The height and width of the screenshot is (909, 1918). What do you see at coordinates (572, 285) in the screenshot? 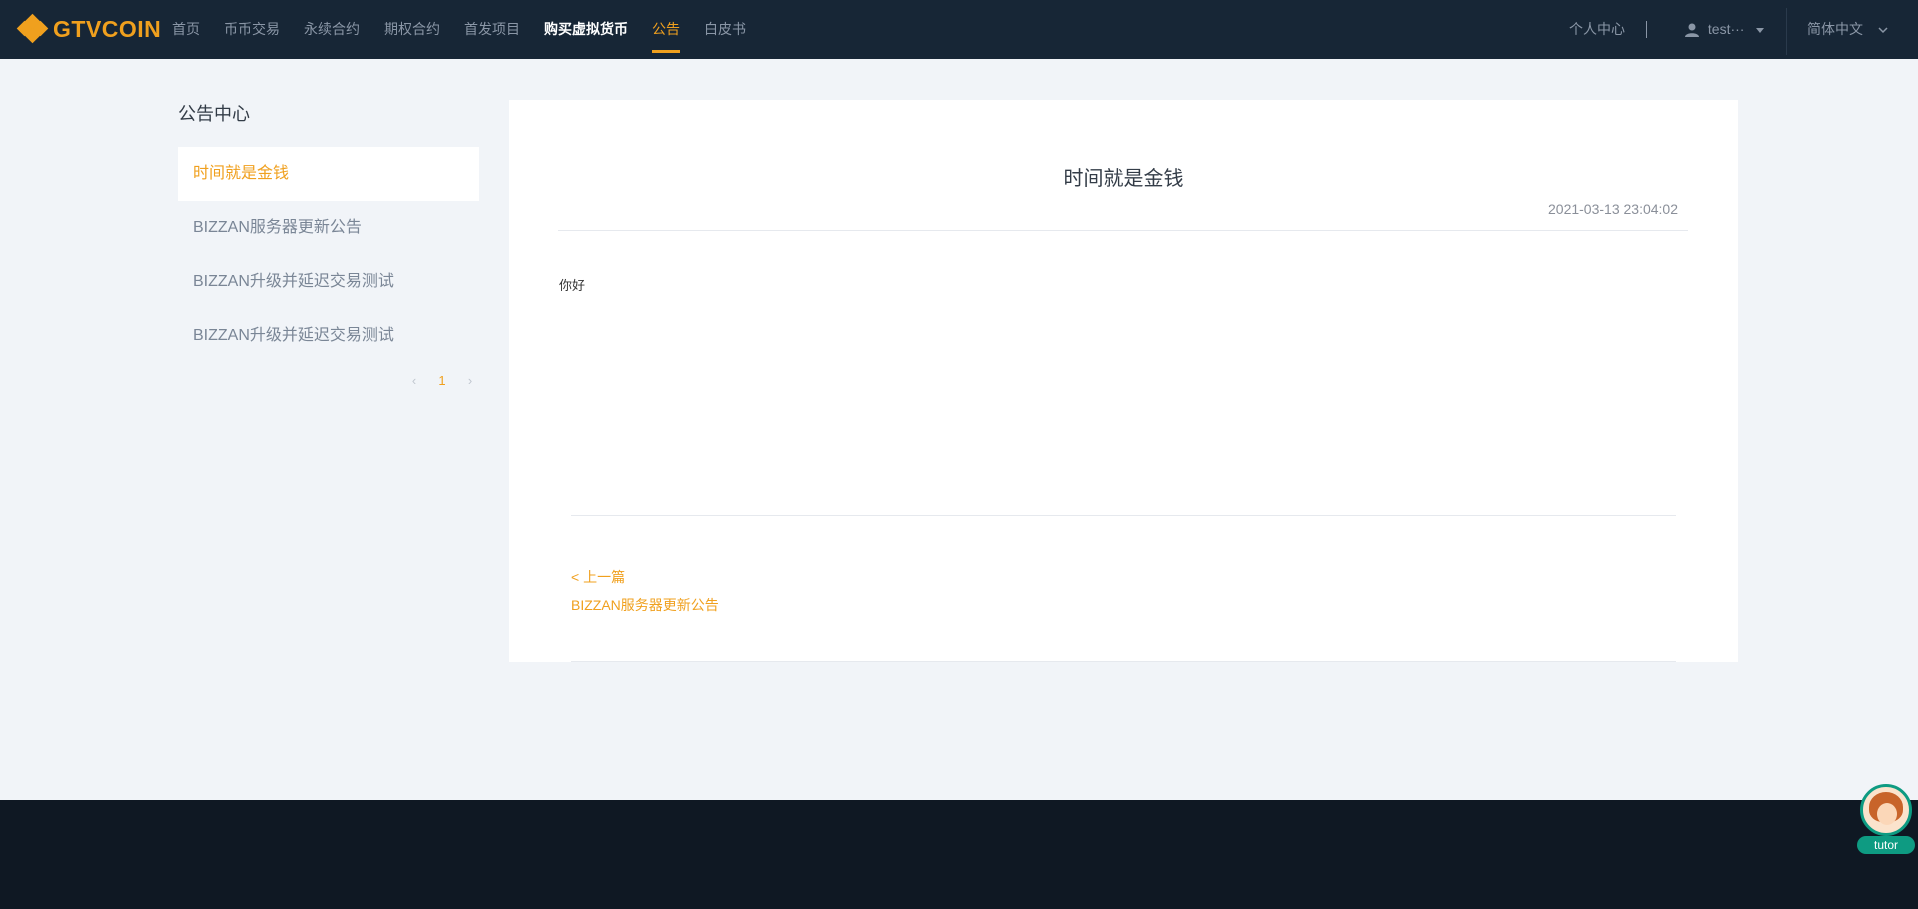
I see `article-body: 你好` at bounding box center [572, 285].